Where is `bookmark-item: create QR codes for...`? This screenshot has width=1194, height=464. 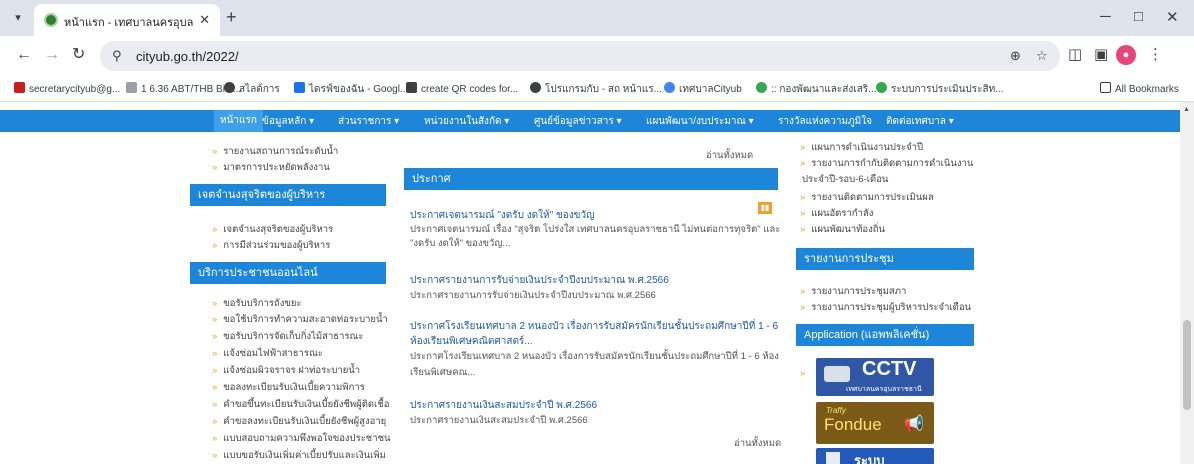 bookmark-item: create QR codes for... is located at coordinates (462, 88).